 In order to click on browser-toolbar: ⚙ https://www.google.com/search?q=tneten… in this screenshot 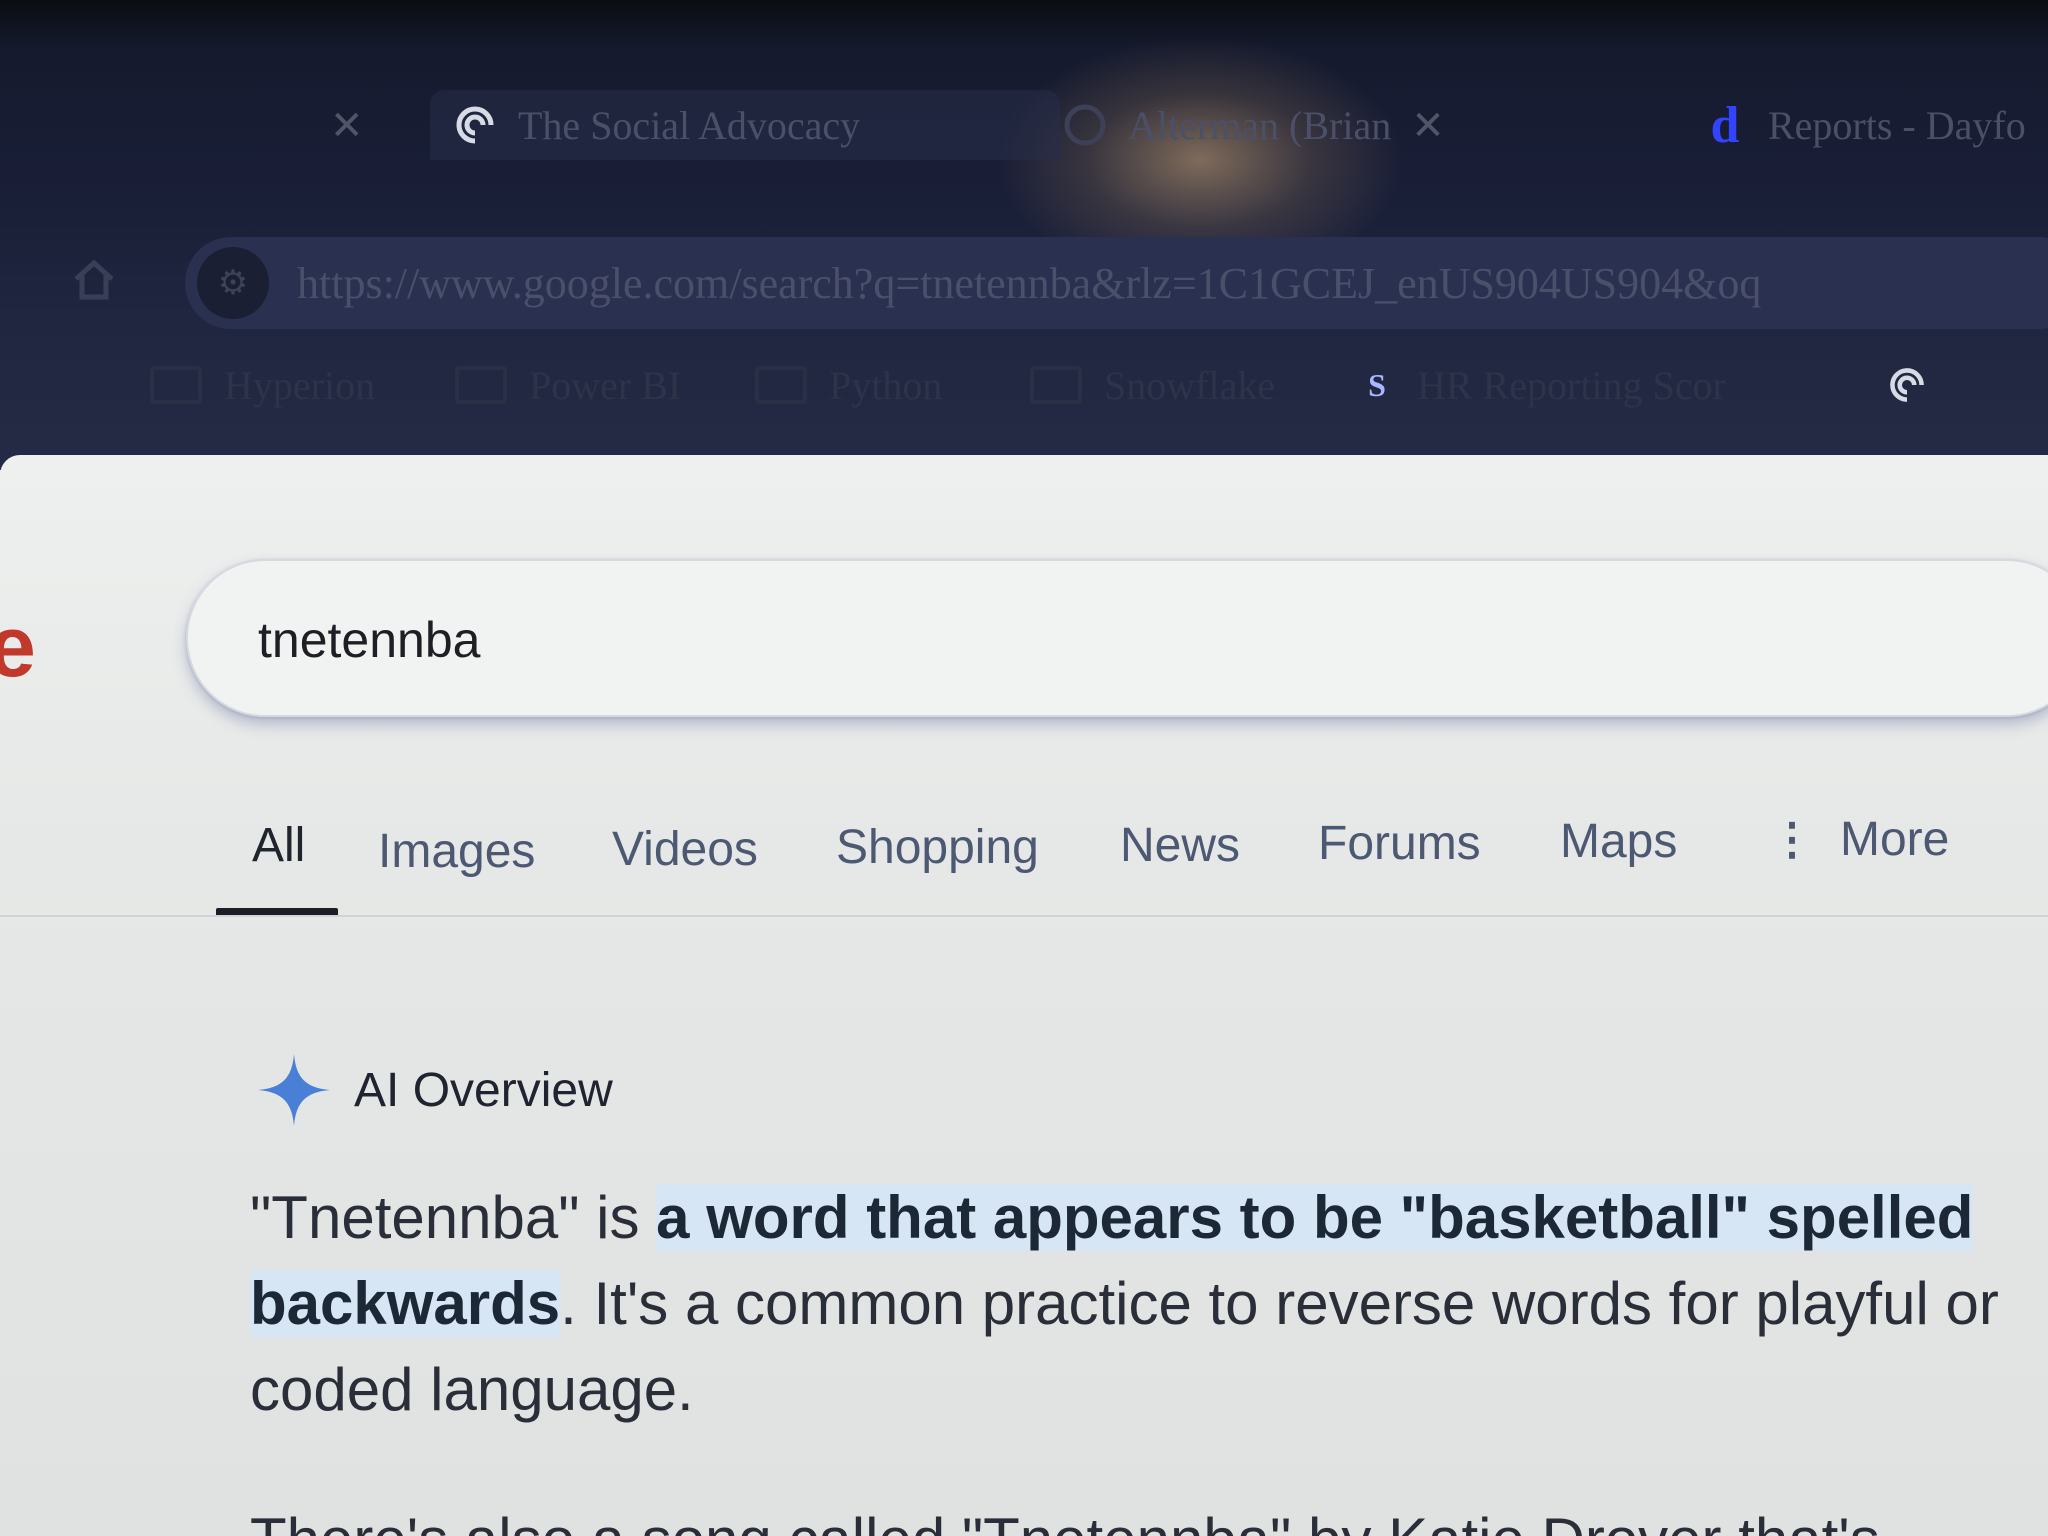, I will do `click(1024, 275)`.